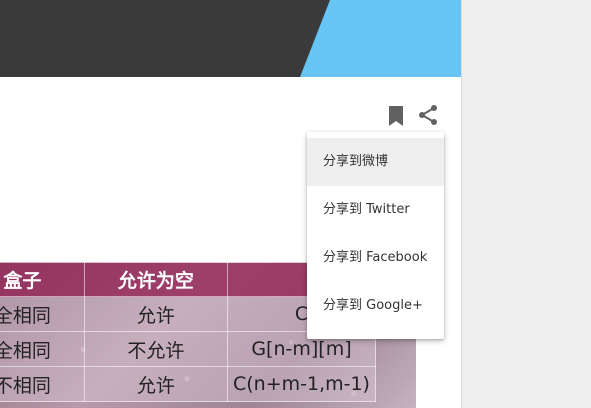  I want to click on share-icon, so click(428, 115).